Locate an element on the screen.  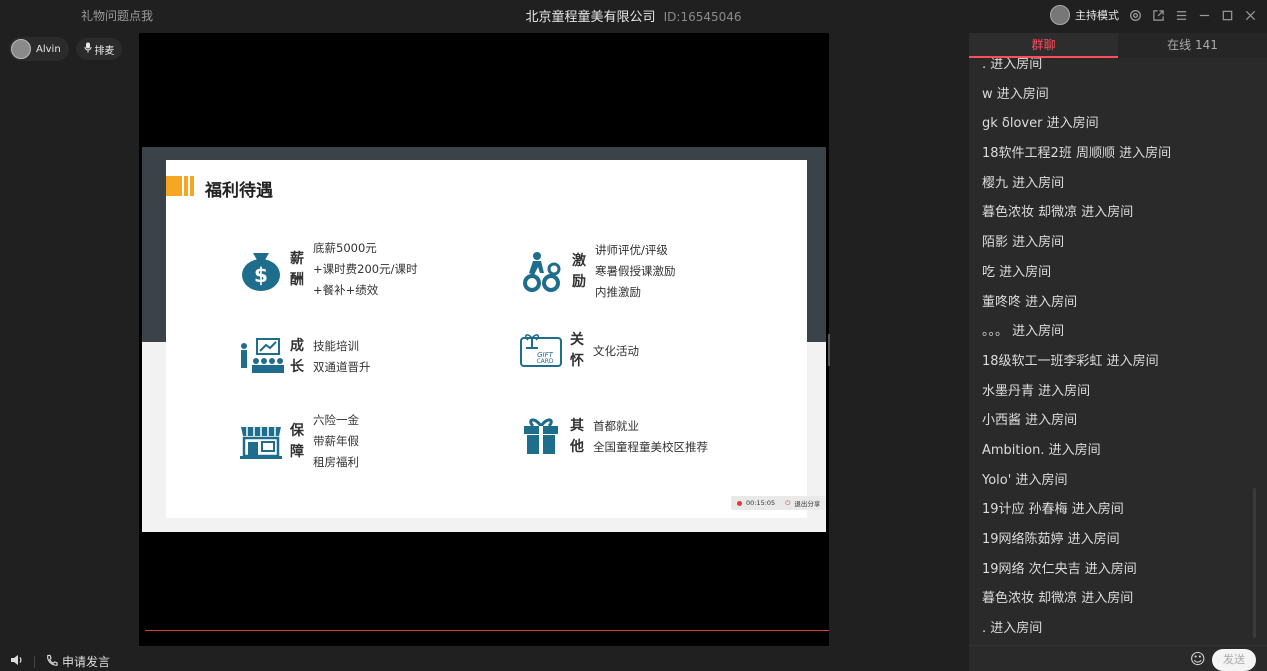
speaker-icon is located at coordinates (17, 661).